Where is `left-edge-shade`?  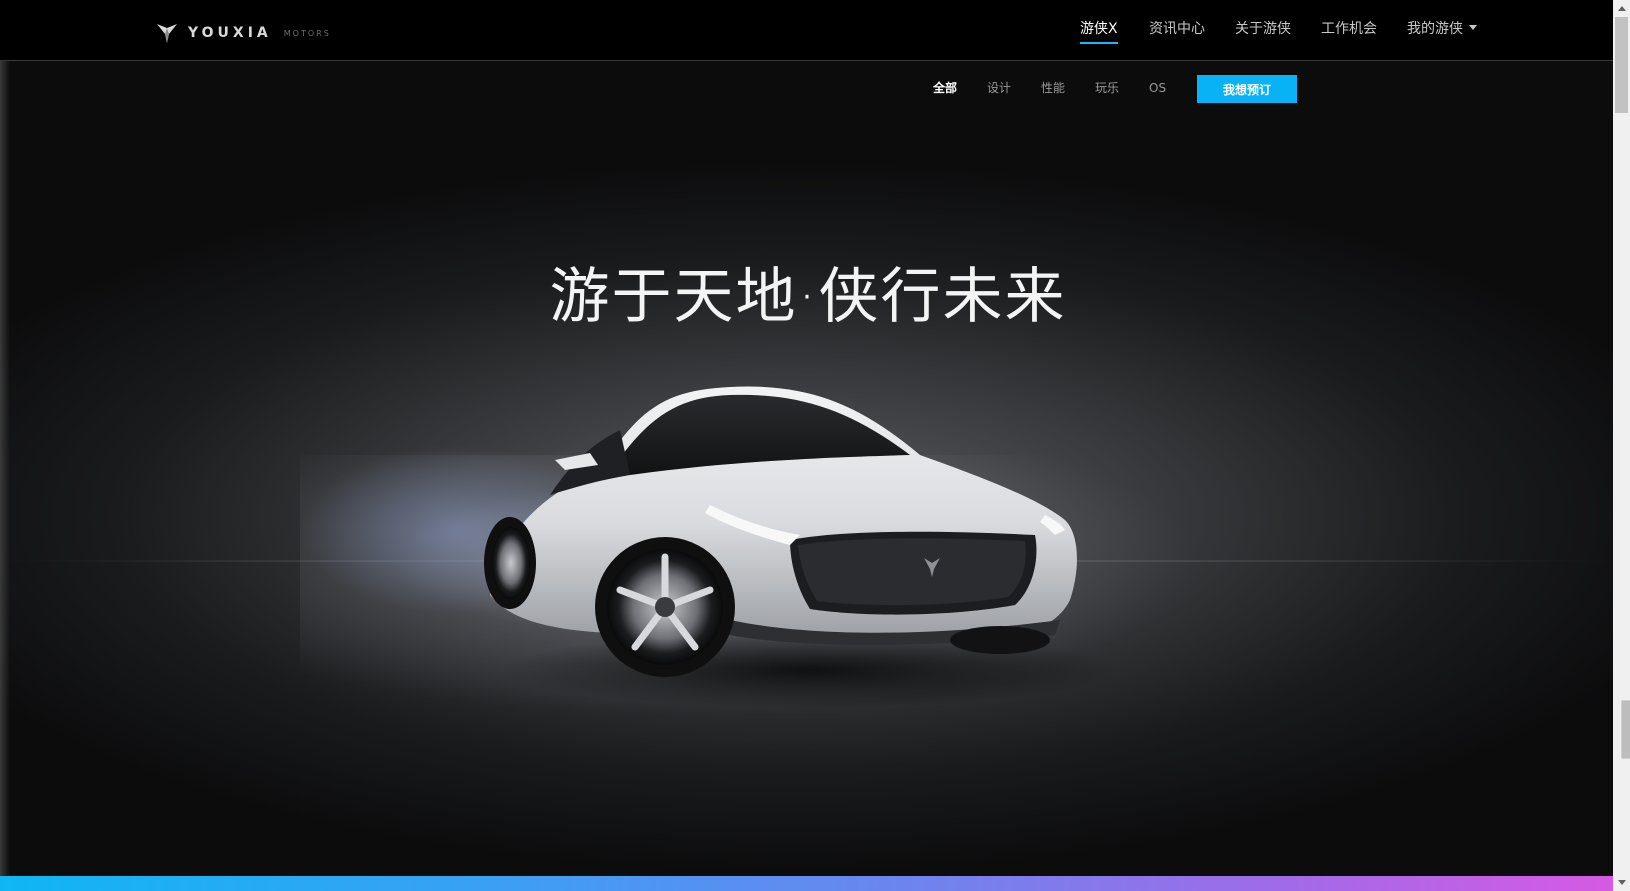 left-edge-shade is located at coordinates (5, 445).